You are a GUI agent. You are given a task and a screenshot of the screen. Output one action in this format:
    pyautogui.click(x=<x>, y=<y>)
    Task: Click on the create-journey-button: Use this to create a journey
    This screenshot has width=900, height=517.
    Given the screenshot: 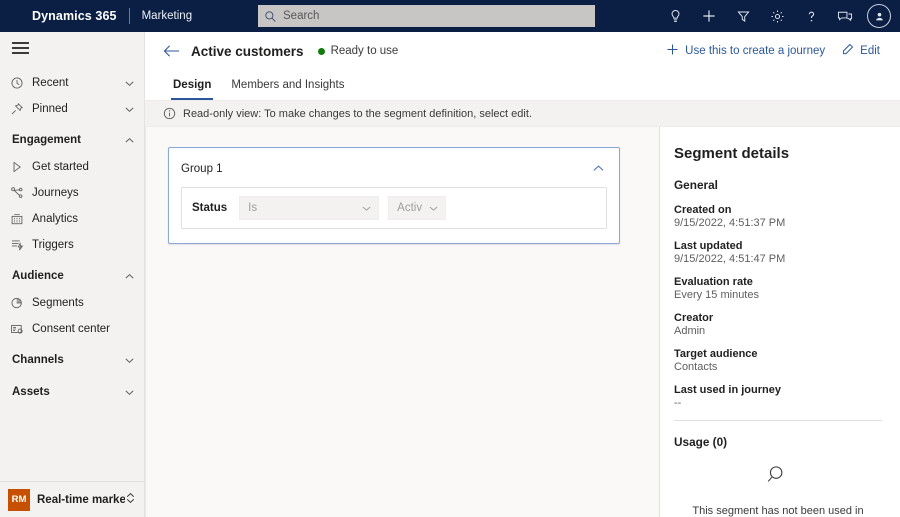 What is the action you would take?
    pyautogui.click(x=745, y=51)
    